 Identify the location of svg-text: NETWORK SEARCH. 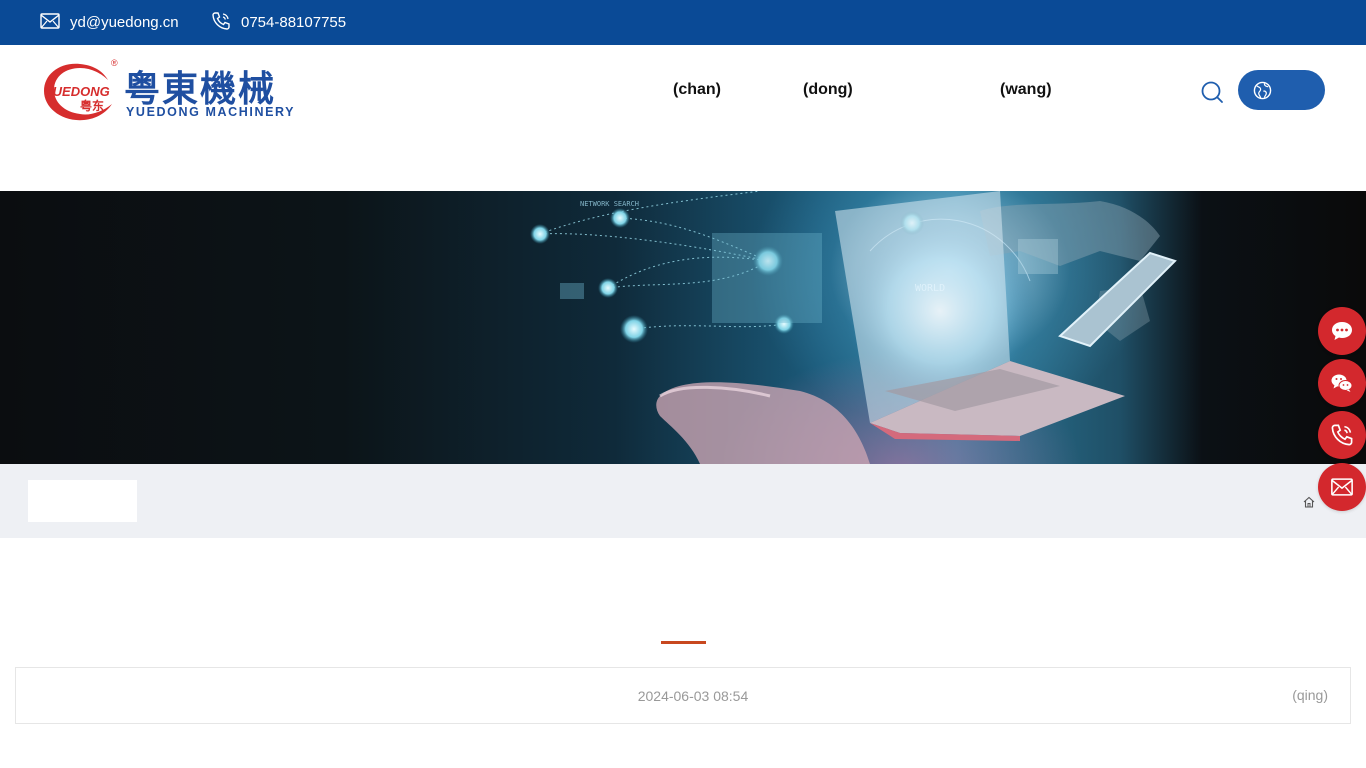
(609, 204).